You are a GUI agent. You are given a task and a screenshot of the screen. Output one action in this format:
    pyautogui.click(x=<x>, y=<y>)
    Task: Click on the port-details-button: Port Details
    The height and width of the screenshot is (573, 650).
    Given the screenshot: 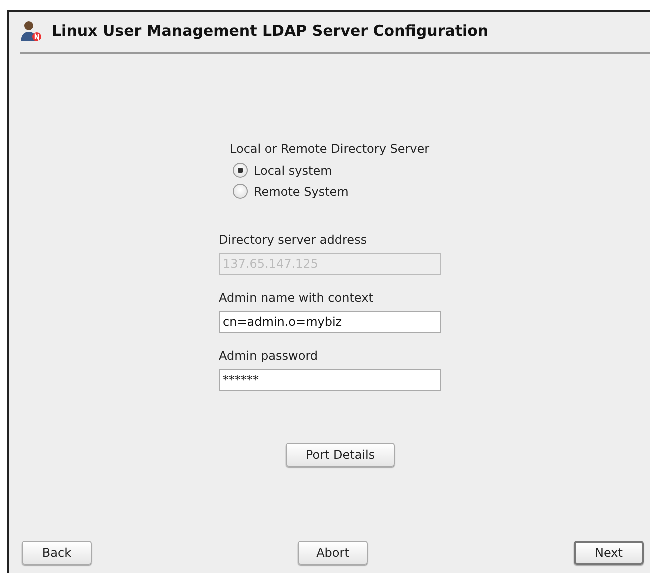 What is the action you would take?
    pyautogui.click(x=340, y=455)
    